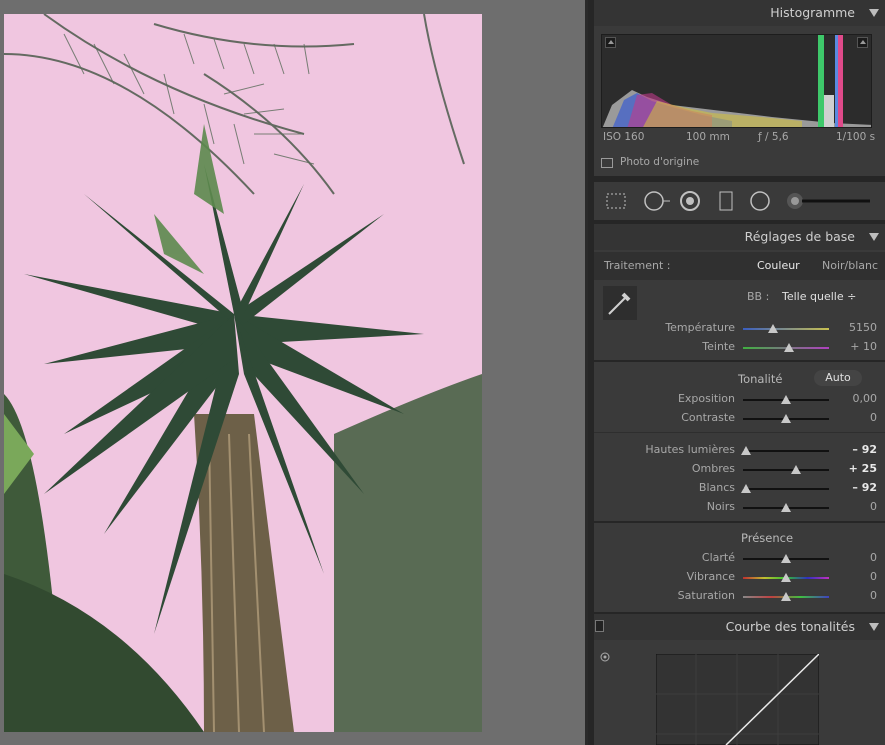  Describe the element at coordinates (737, 699) in the screenshot. I see `tone-curve-graph` at that location.